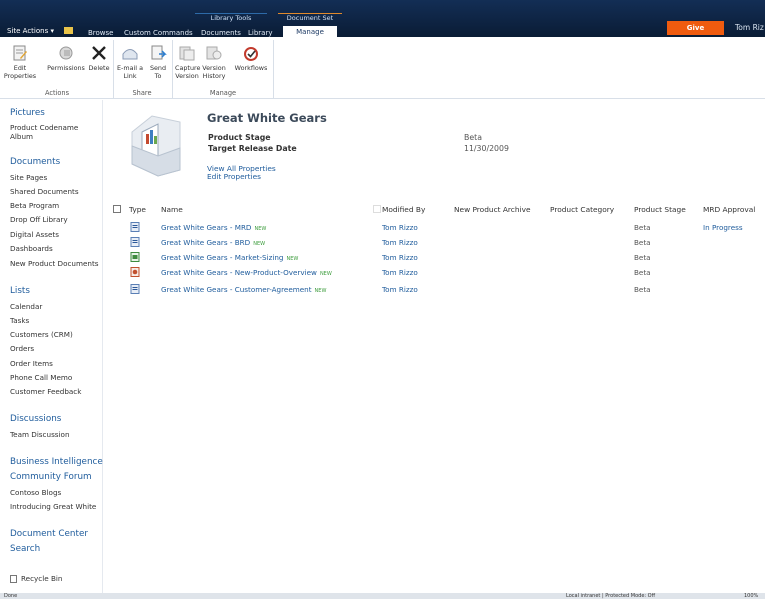 The image size is (765, 599). Describe the element at coordinates (137, 209) in the screenshot. I see `column-header-type: Type` at that location.